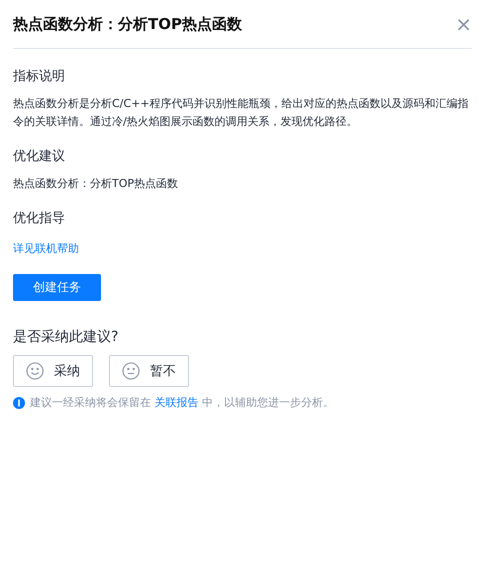  I want to click on dialog-title: 热点函数分析：分析TOP热点函数, so click(127, 24).